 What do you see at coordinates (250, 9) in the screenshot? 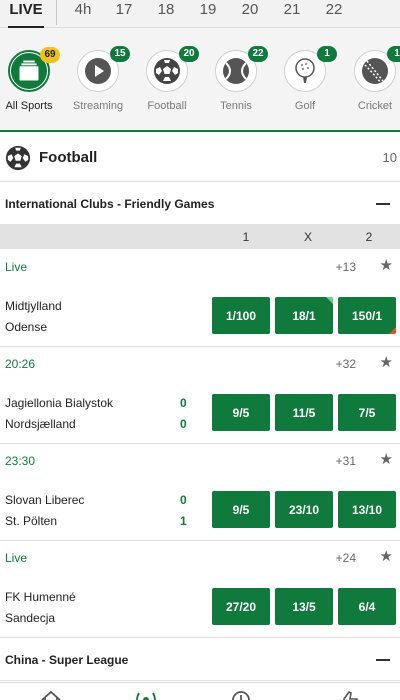
I see `time-filter-20: 20` at bounding box center [250, 9].